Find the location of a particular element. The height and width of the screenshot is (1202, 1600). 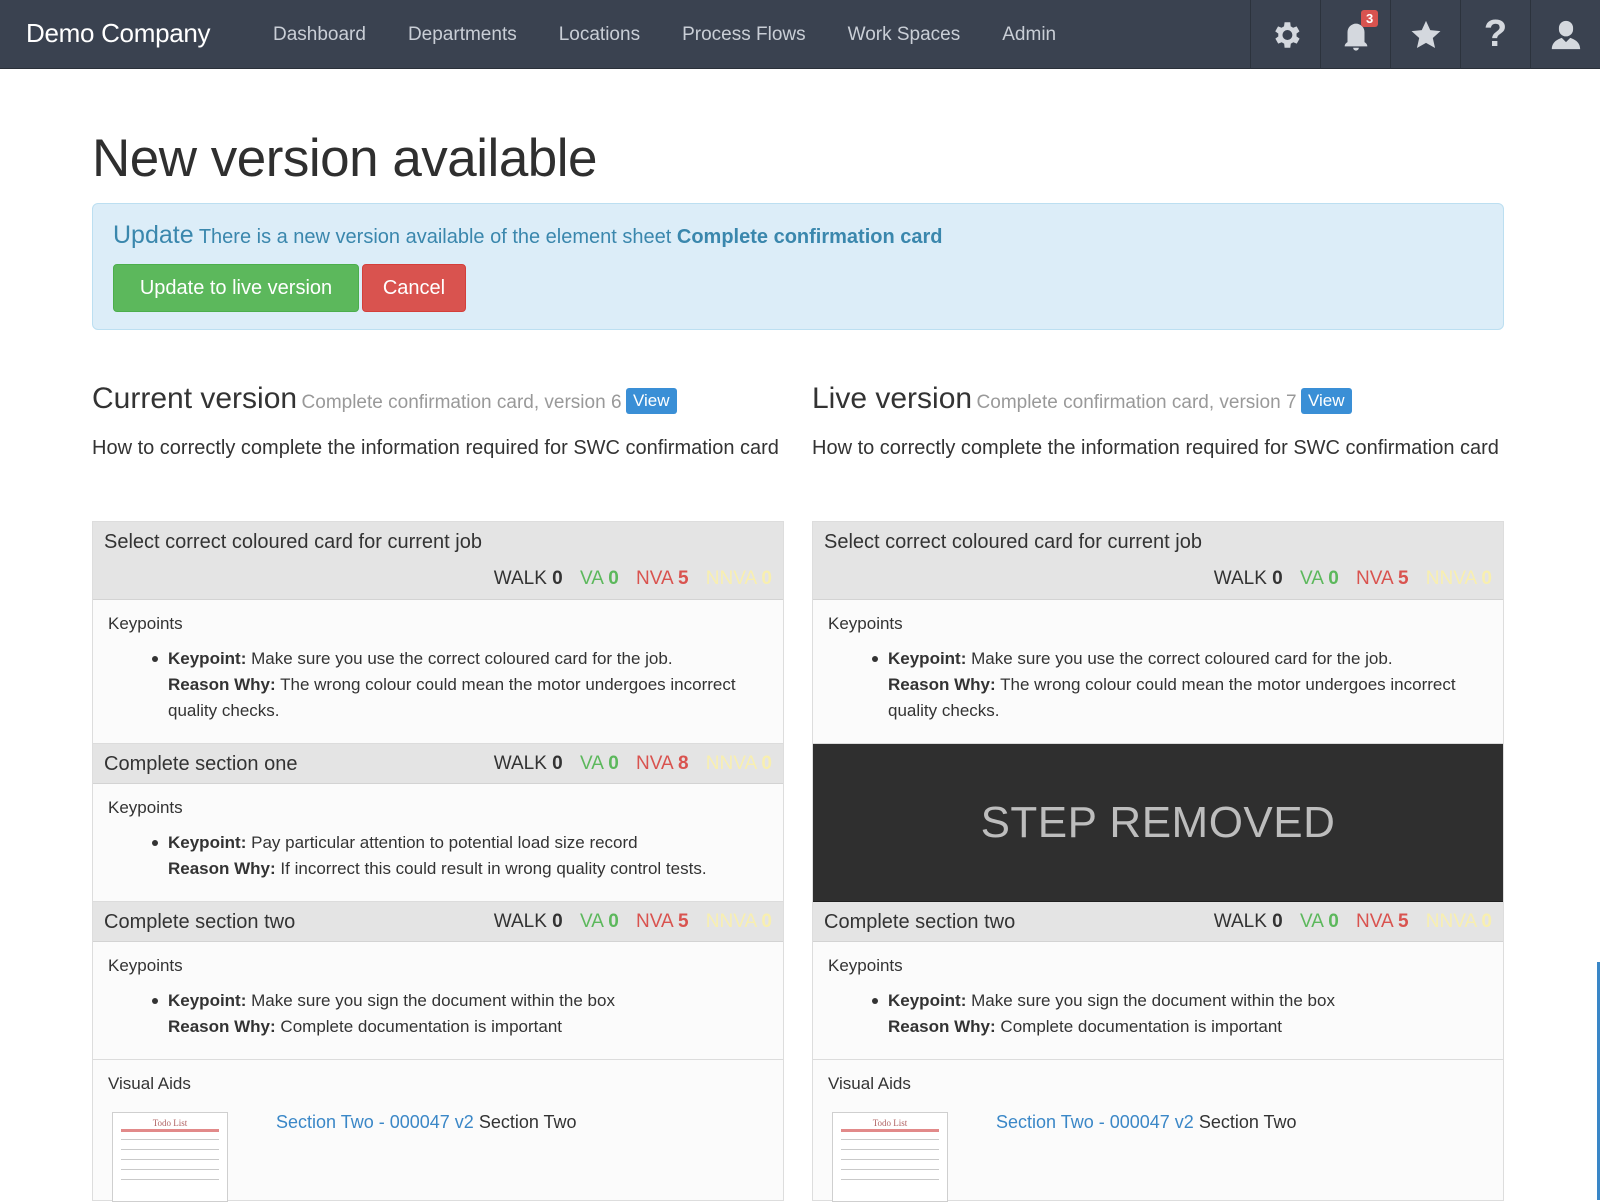

settings-button is located at coordinates (1285, 34).